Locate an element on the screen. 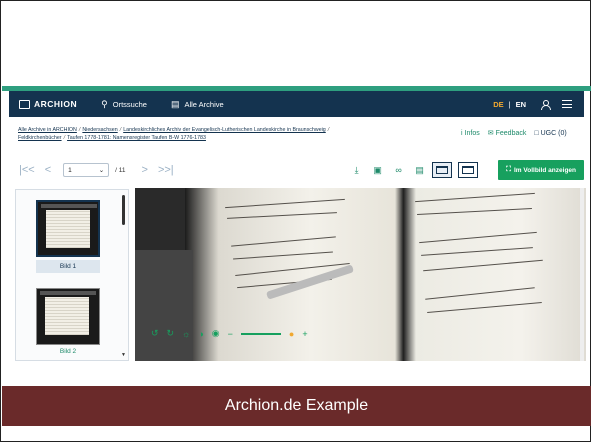 The image size is (591, 442). ugc-label: UGC (0) is located at coordinates (553, 133).